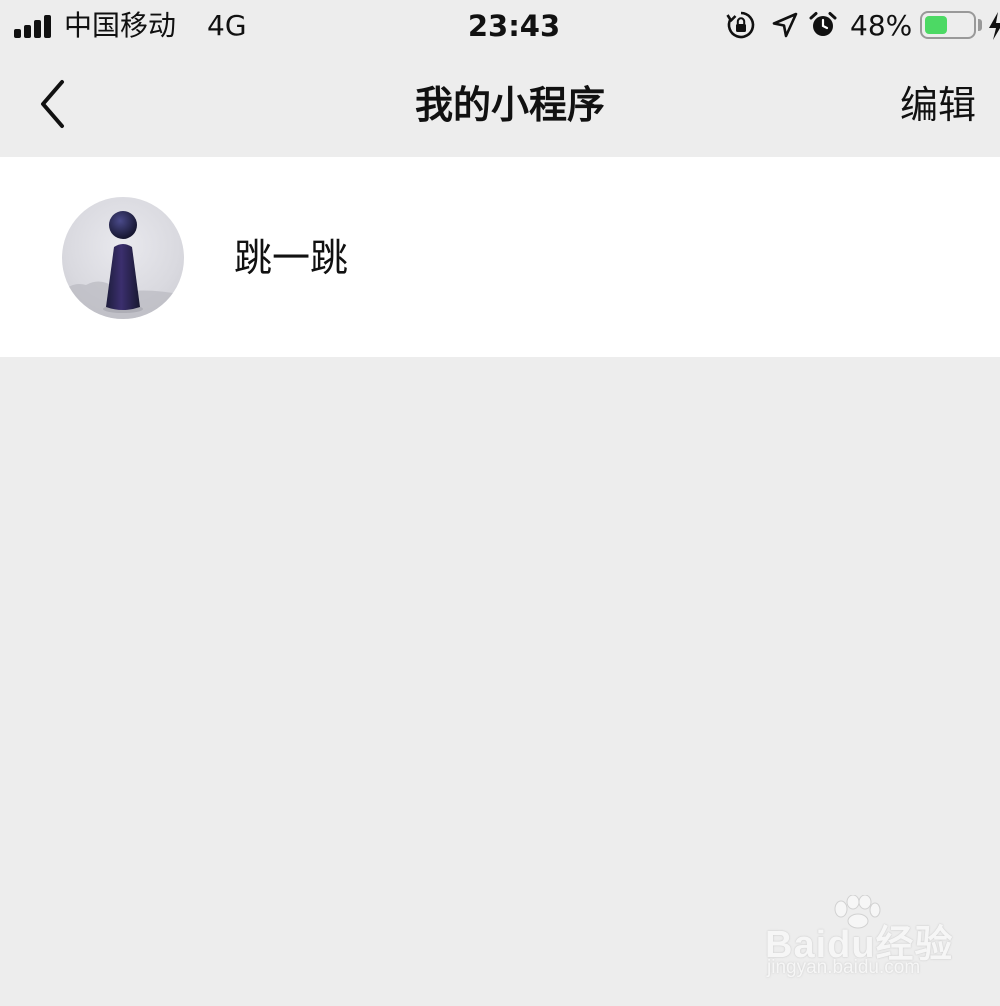  Describe the element at coordinates (120, 25) in the screenshot. I see `carrier-name: 中国移动` at that location.